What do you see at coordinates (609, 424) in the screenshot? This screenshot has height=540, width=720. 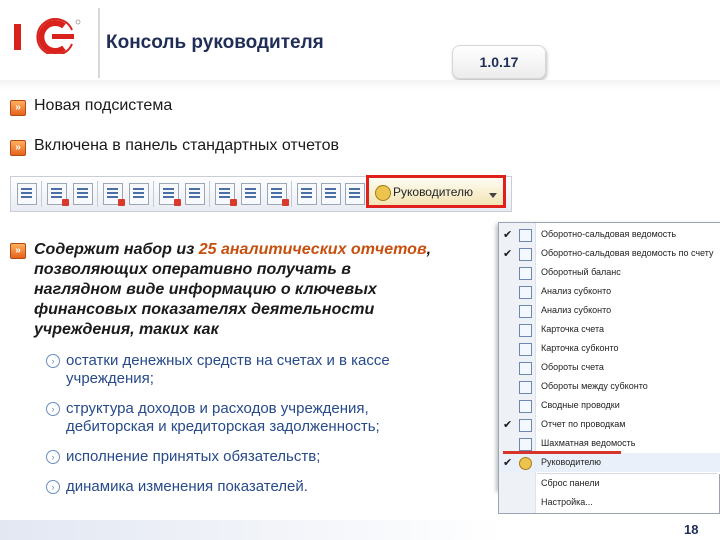 I see `menu-item: ✔ Отчет по проводкам` at bounding box center [609, 424].